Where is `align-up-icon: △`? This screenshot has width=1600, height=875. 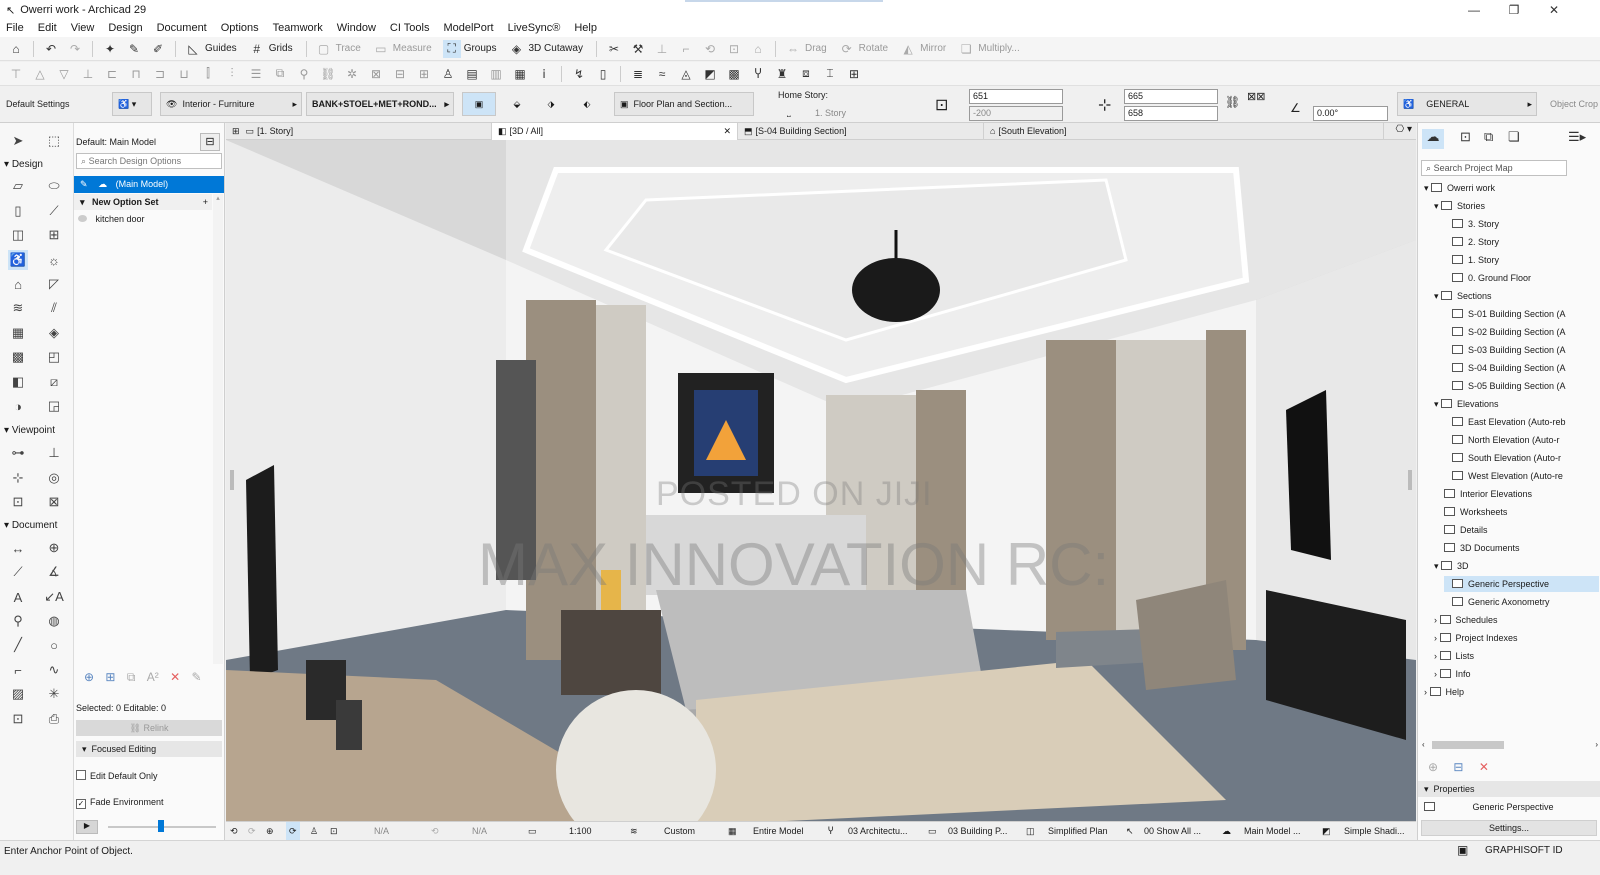
align-up-icon: △ is located at coordinates (40, 74).